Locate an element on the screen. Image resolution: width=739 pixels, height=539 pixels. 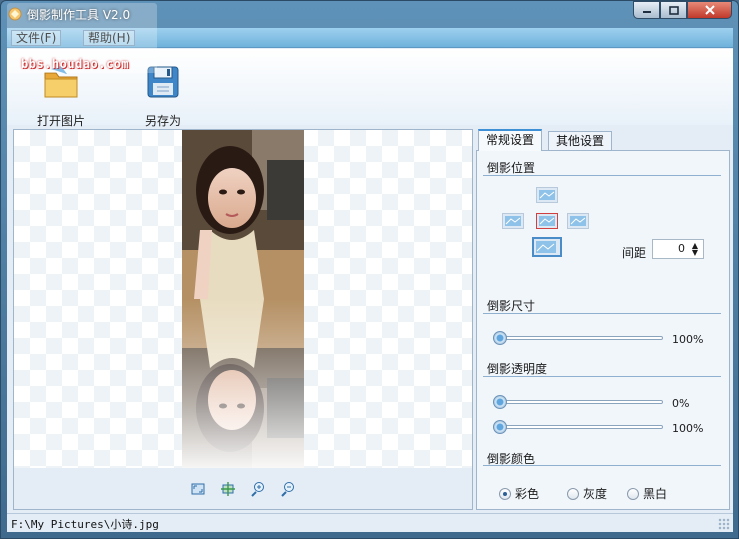
size-slider is located at coordinates (578, 338).